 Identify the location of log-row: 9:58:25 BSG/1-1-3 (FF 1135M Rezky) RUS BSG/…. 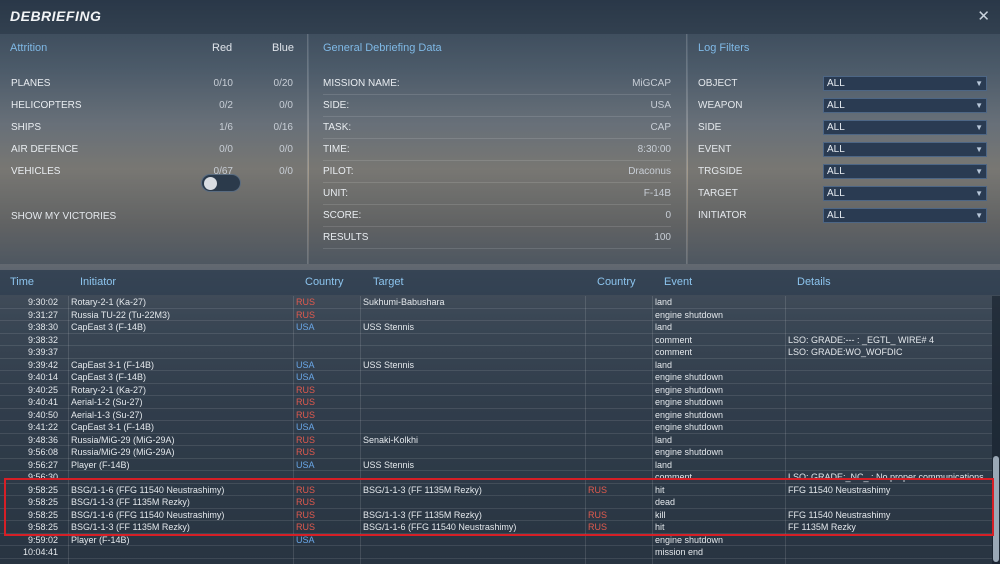
(496, 527).